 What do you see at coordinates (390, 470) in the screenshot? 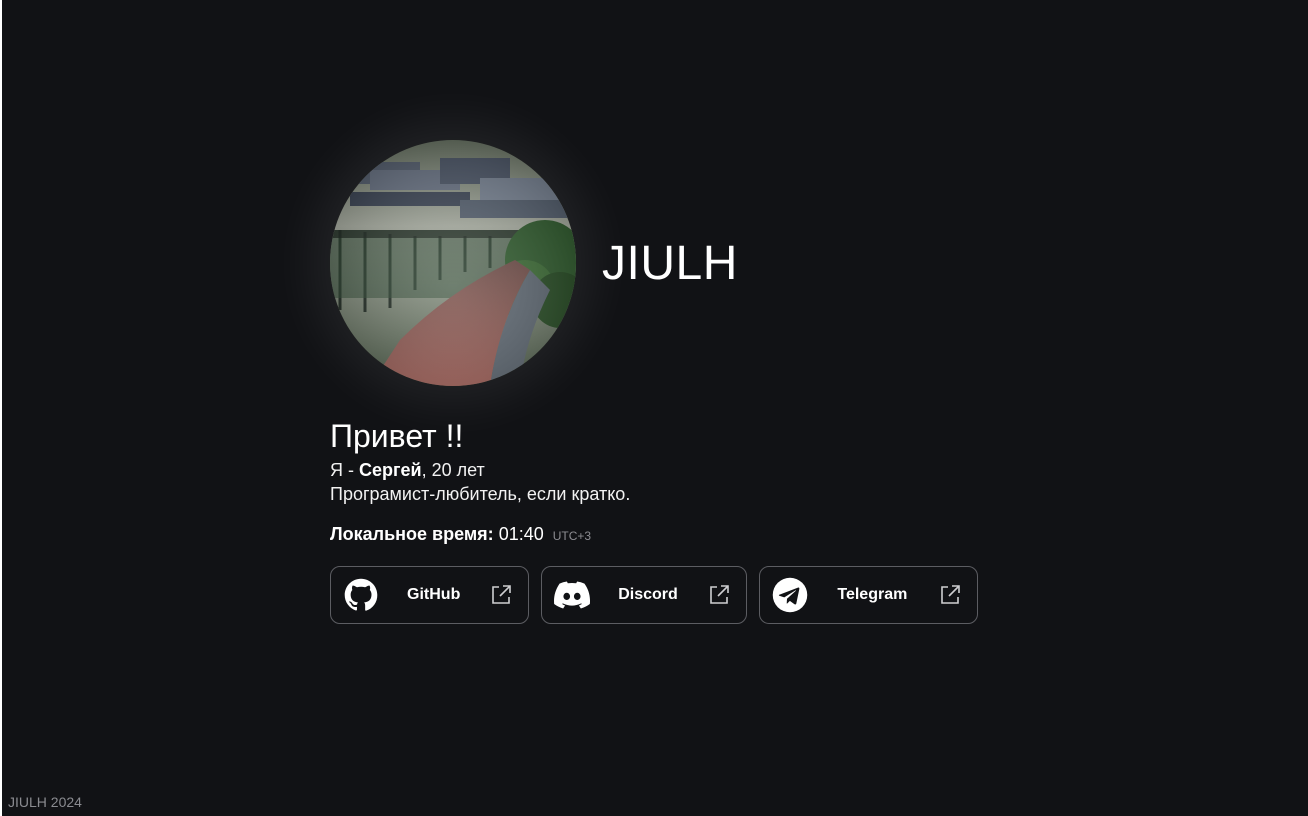
I see `intro-name: Сергей` at bounding box center [390, 470].